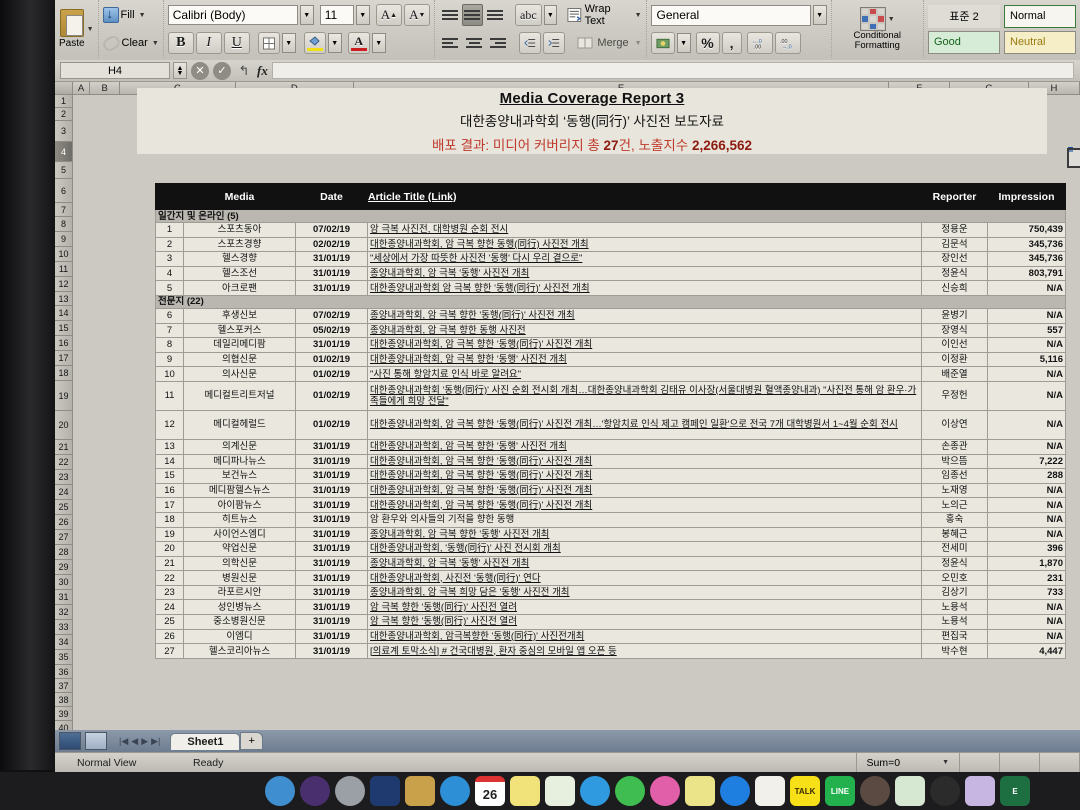 Image resolution: width=1080 pixels, height=810 pixels. What do you see at coordinates (644, 273) in the screenshot?
I see `cell-article-title: 종양내과학회, 암 극복 '동행' 사진전 개최` at bounding box center [644, 273].